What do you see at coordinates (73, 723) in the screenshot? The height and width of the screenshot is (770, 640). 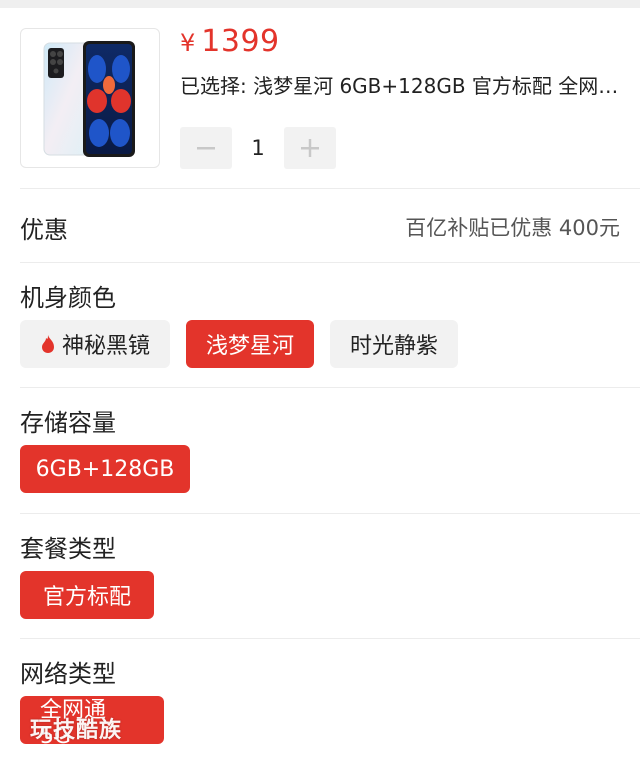 I see `chip-label: 全网通 5G` at bounding box center [73, 723].